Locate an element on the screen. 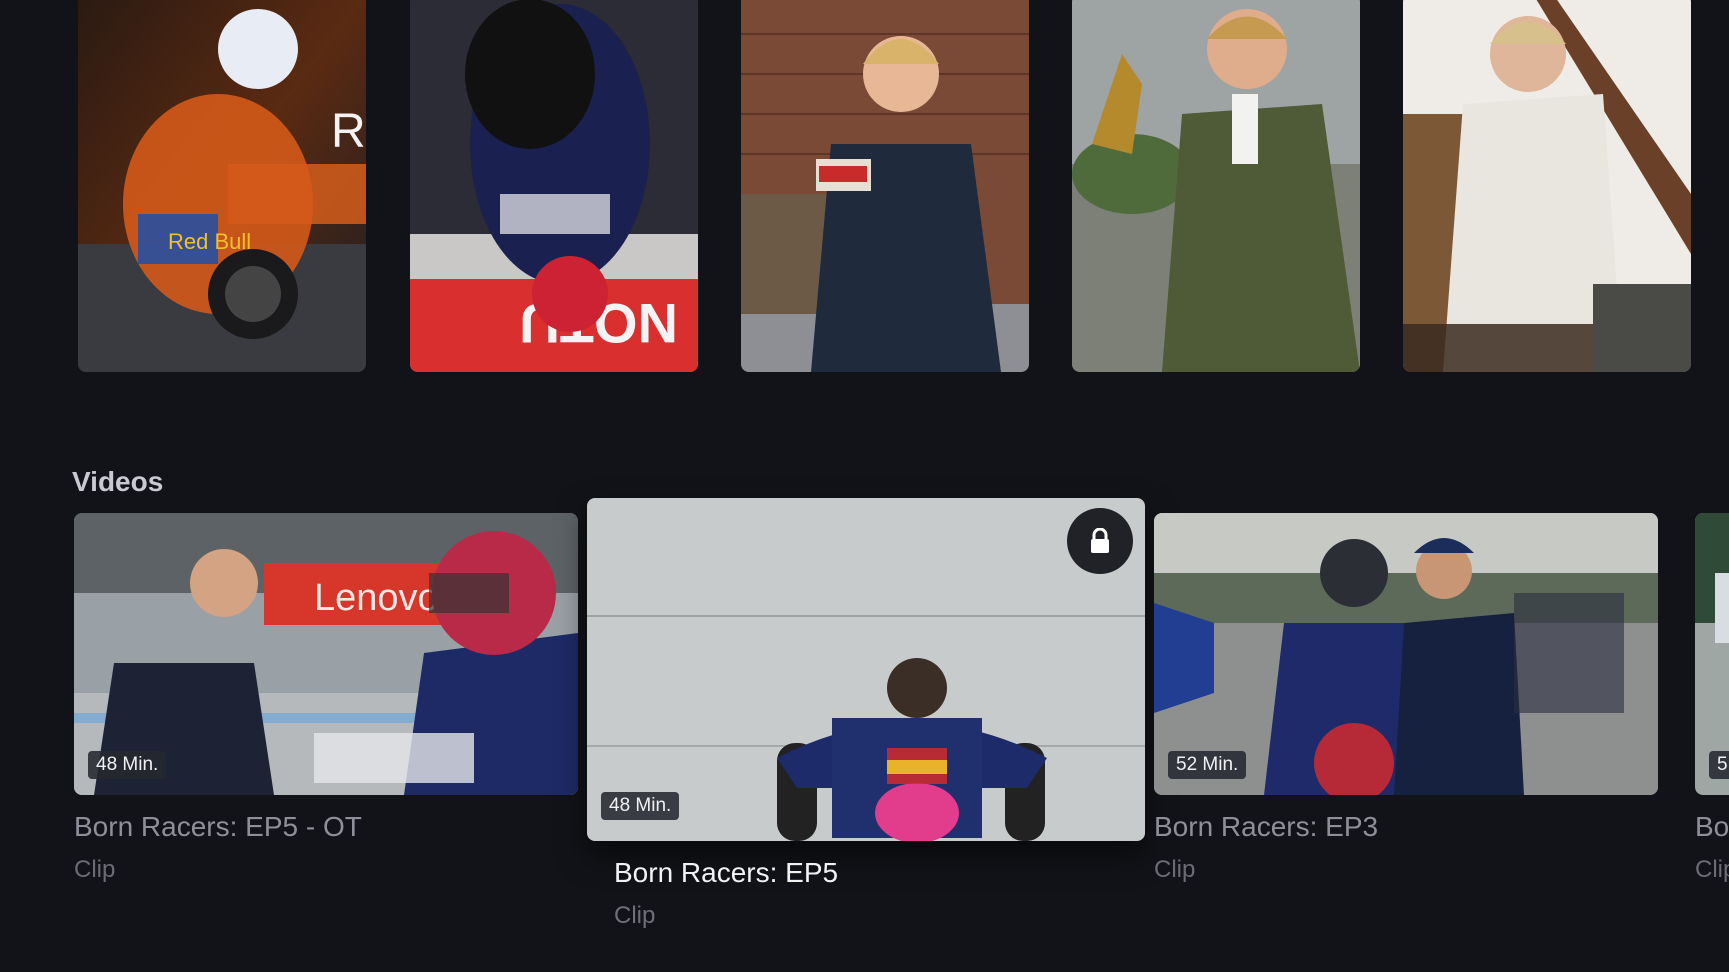  lock-button is located at coordinates (1100, 541).